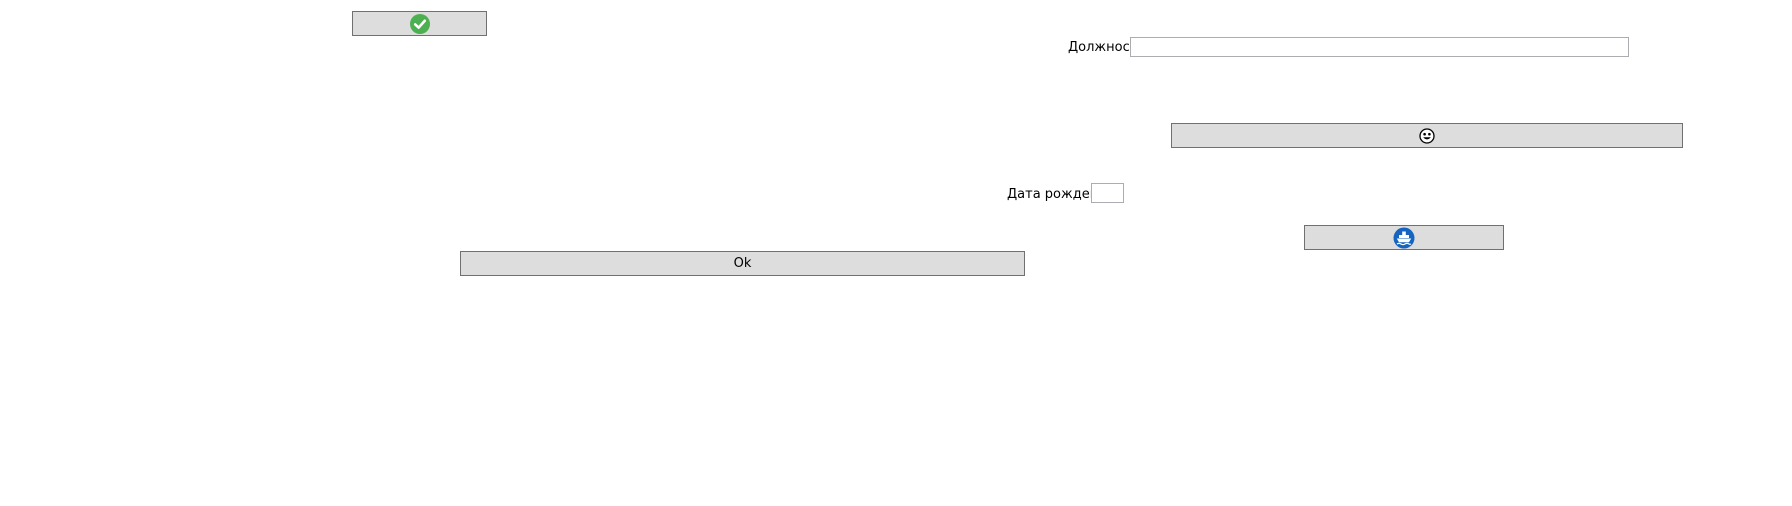 Image resolution: width=1792 pixels, height=506 pixels. I want to click on check-button, so click(419, 23).